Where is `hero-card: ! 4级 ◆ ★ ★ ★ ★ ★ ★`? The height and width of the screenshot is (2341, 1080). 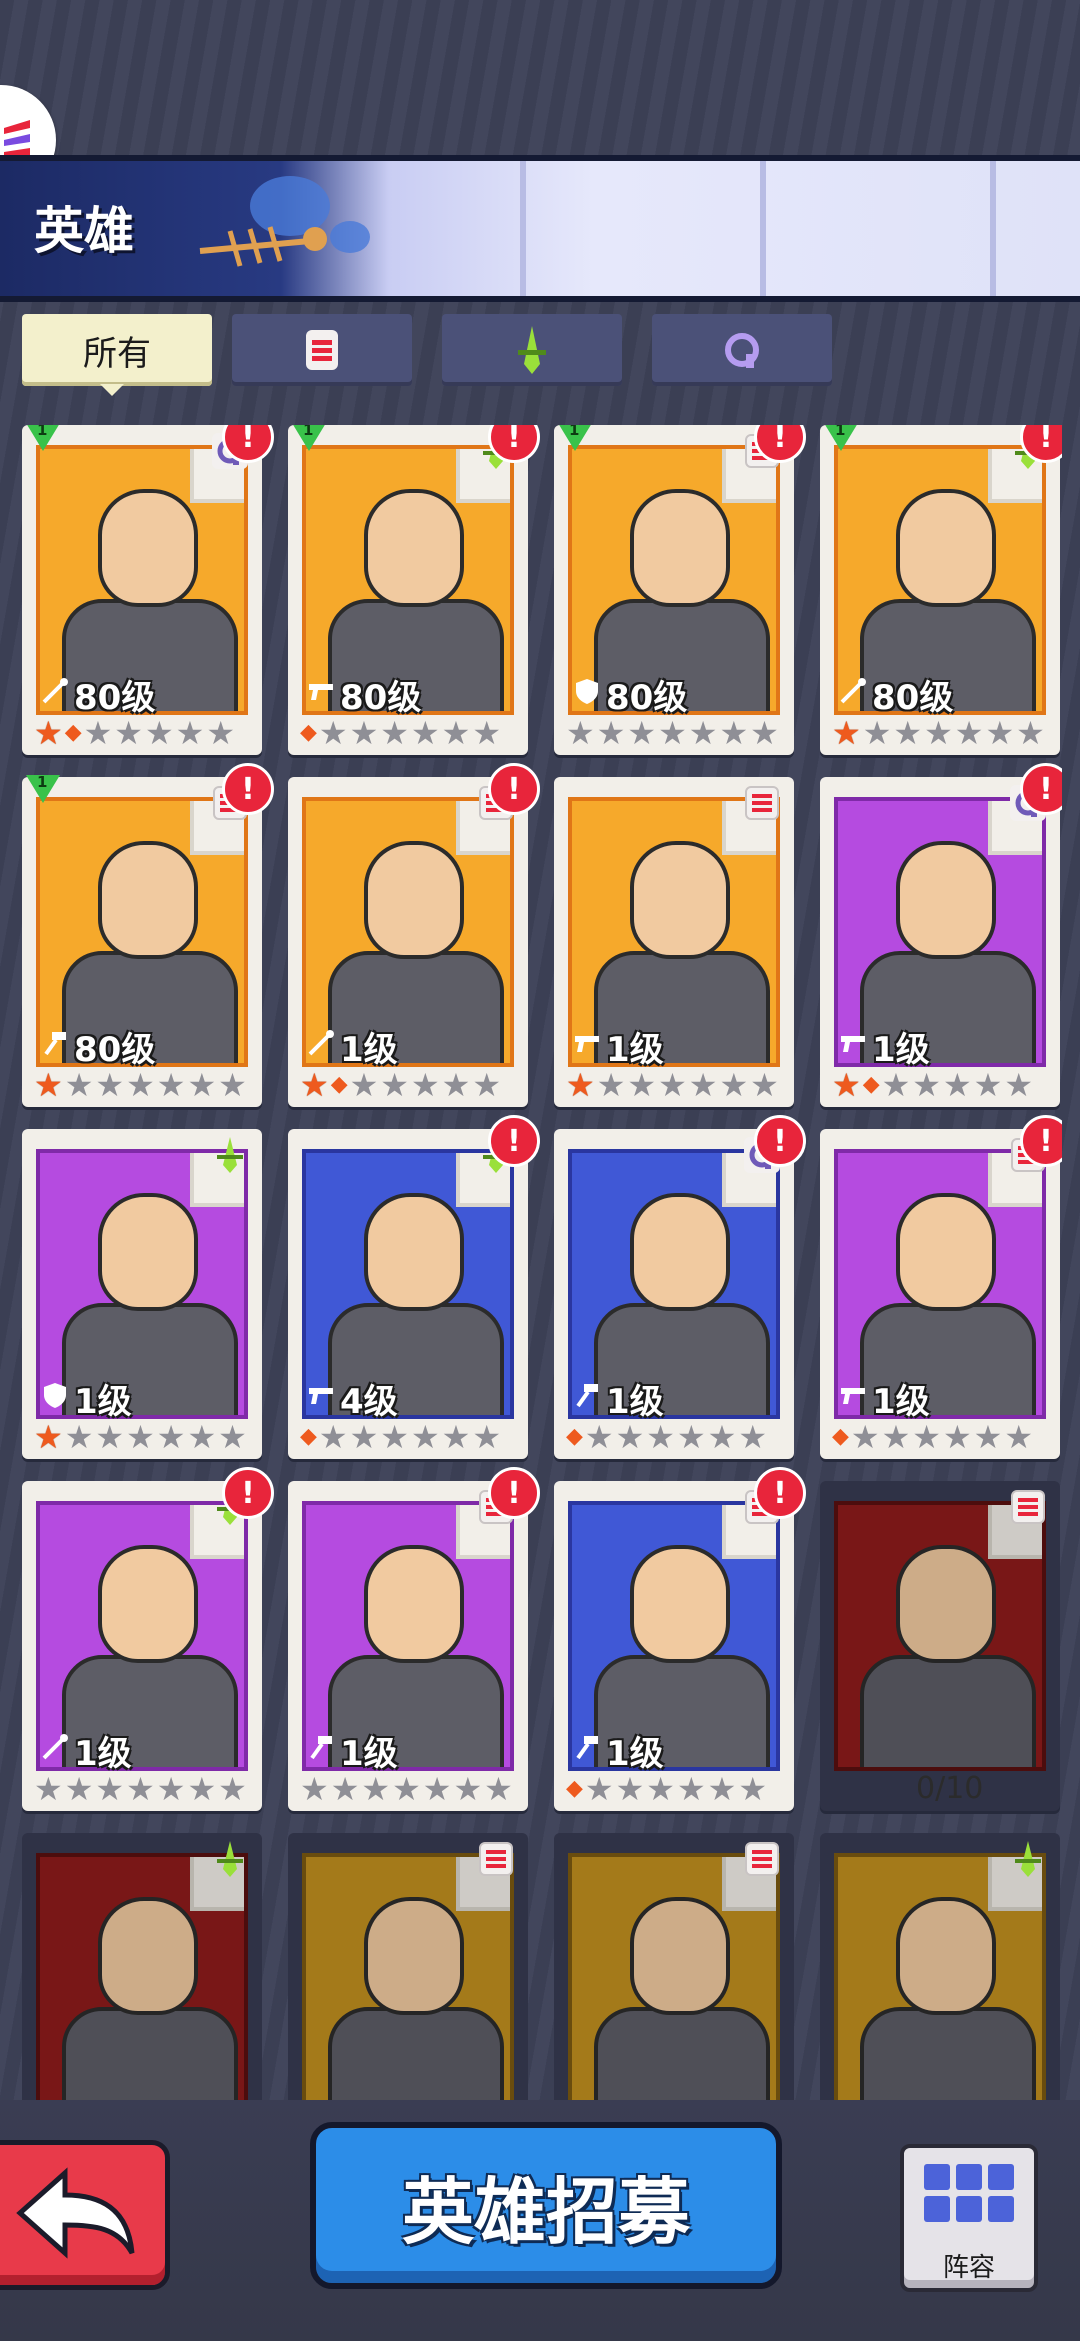 hero-card: ! 4级 ◆ ★ ★ ★ ★ ★ ★ is located at coordinates (414, 1287).